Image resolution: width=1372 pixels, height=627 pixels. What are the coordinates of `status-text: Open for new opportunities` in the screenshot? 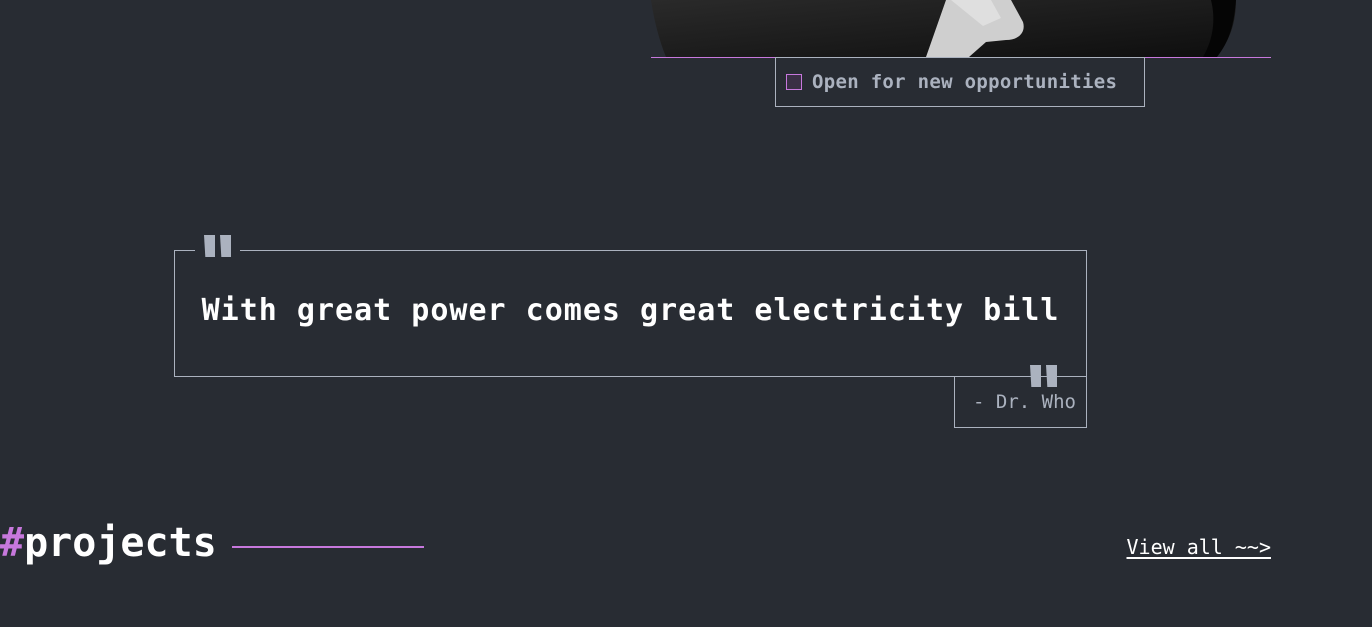 It's located at (965, 82).